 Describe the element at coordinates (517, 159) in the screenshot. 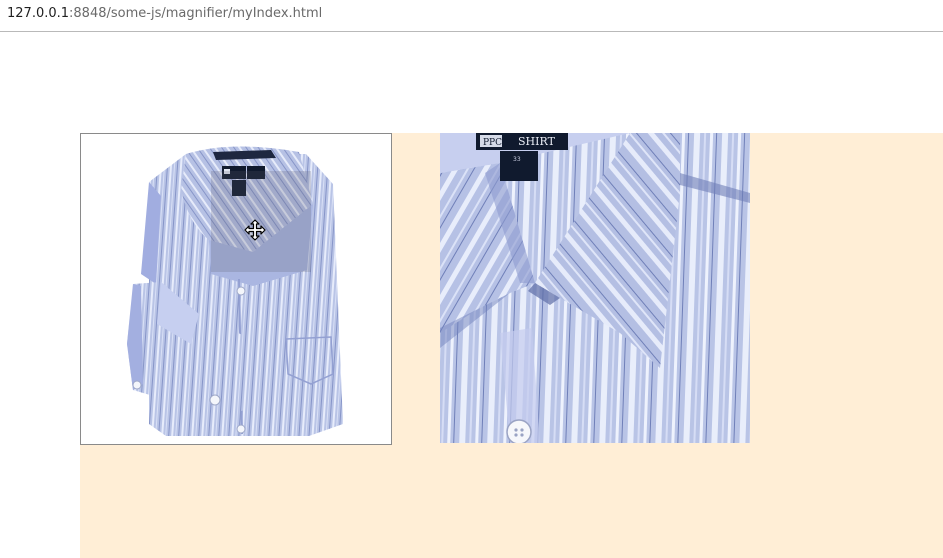

I see `label-size-text: 33` at that location.